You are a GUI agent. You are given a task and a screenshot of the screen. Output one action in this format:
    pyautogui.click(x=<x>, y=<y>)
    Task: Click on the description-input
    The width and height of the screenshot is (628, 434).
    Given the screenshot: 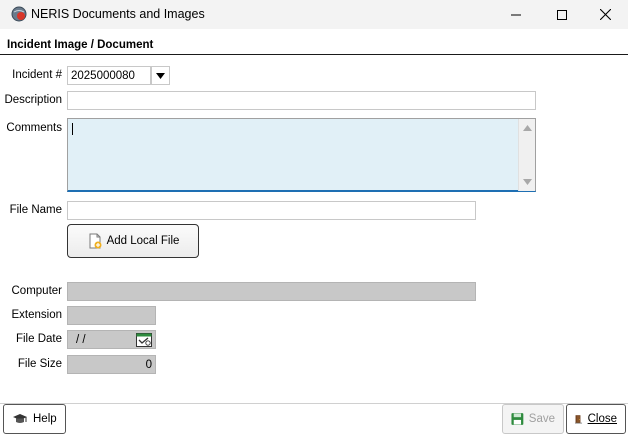 What is the action you would take?
    pyautogui.click(x=301, y=100)
    